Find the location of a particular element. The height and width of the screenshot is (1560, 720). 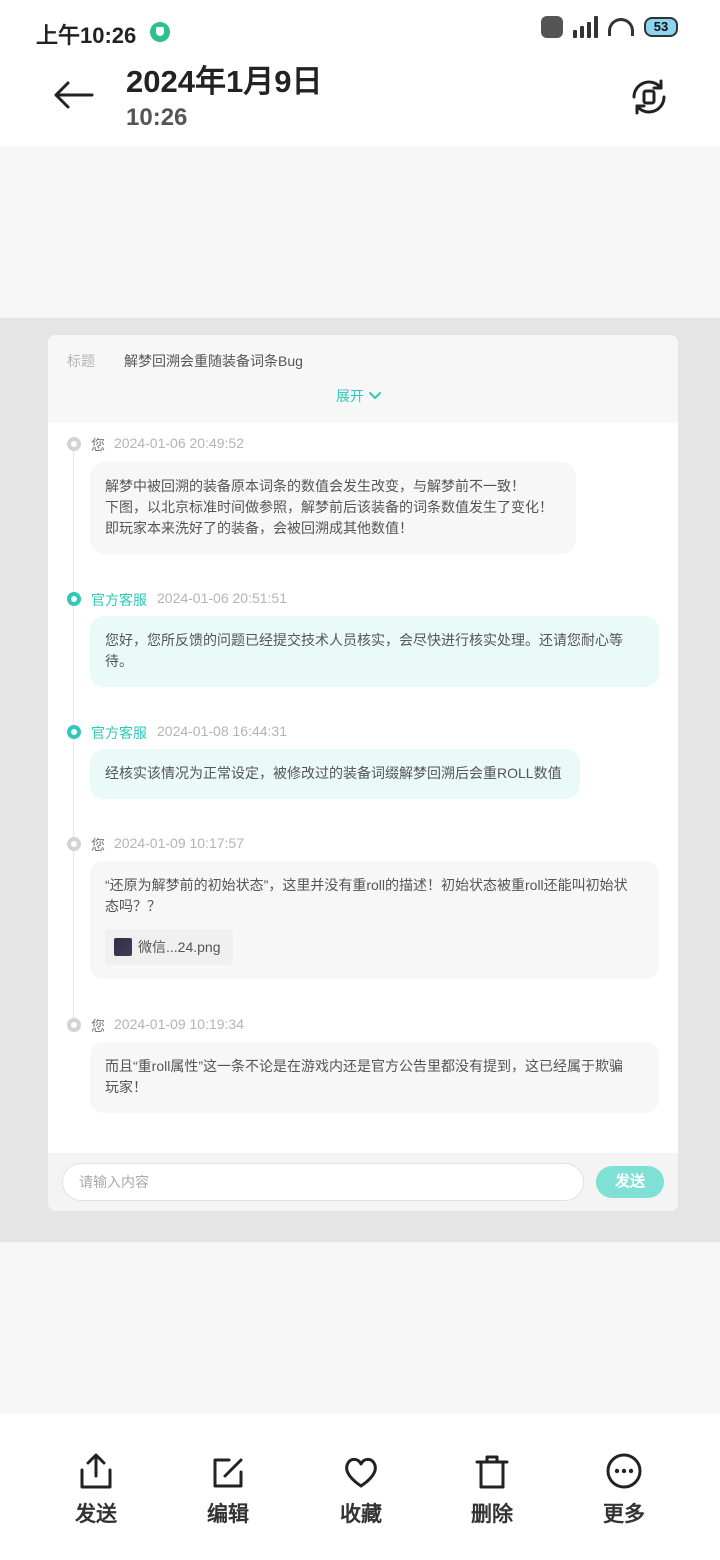

message-line: 解梦中被回溯的装备原本词条的数值会发生改变，与解梦前不一致！ is located at coordinates (315, 486).